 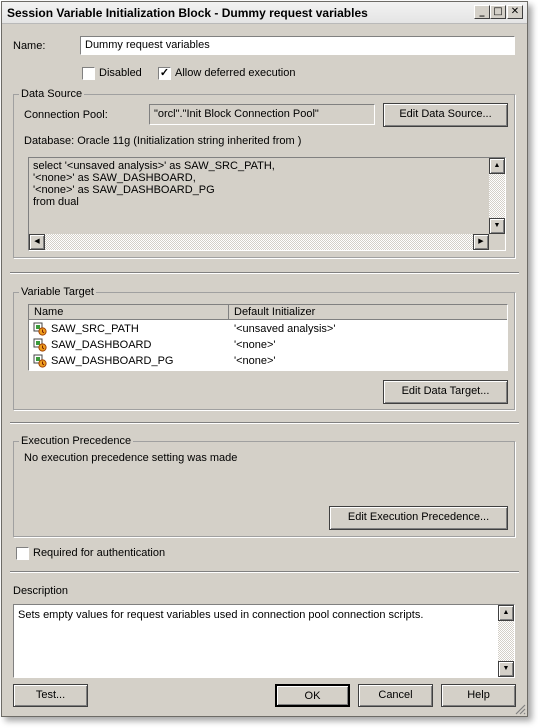 I want to click on variable-name: SAW_DASHBOARD_PG, so click(x=112, y=361).